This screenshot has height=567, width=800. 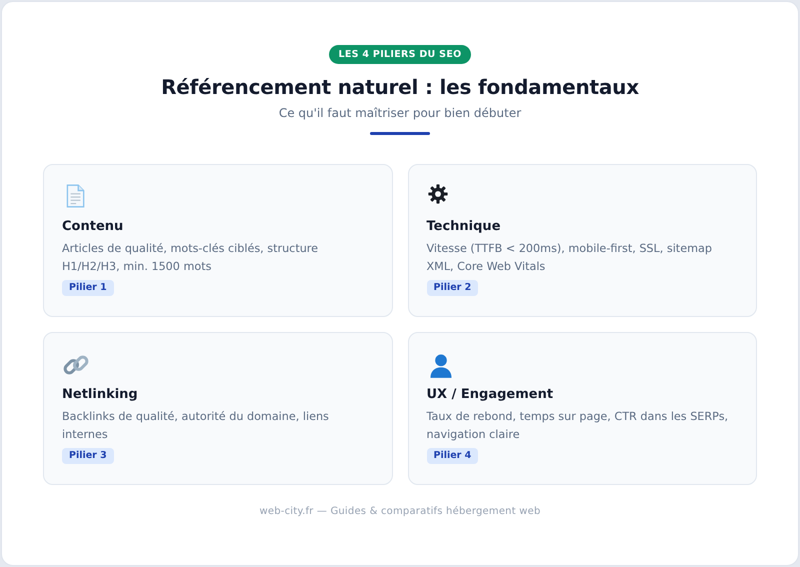 What do you see at coordinates (578, 426) in the screenshot?
I see `card-description: Taux de rebond, temps sur page, CTR dans les SERPs, navigation claire` at bounding box center [578, 426].